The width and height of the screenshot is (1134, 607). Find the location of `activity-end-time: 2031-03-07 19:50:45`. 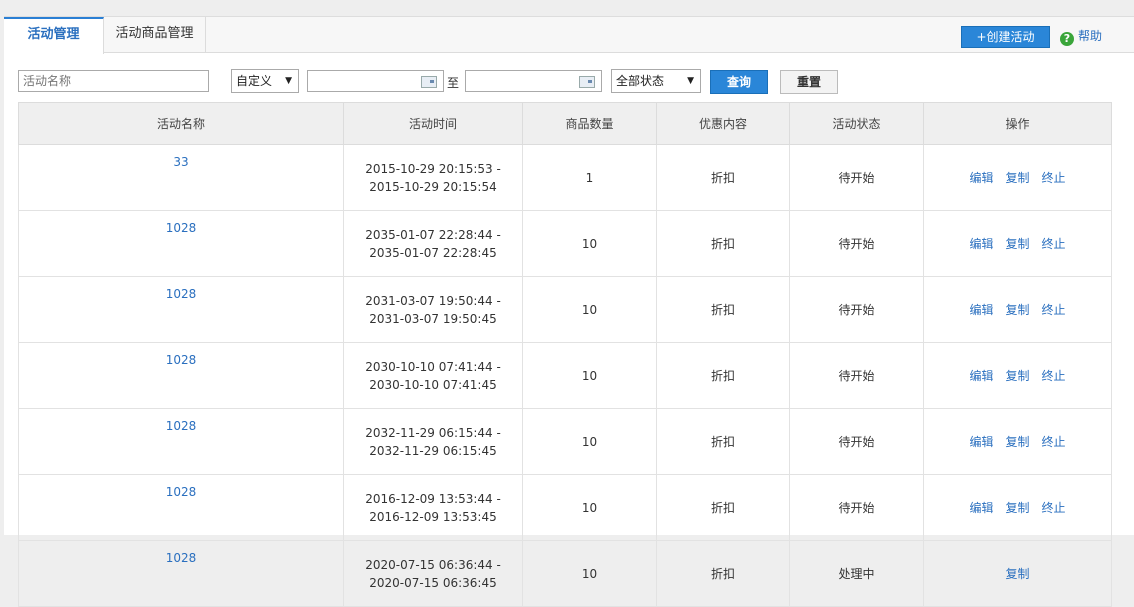

activity-end-time: 2031-03-07 19:50:45 is located at coordinates (433, 318).